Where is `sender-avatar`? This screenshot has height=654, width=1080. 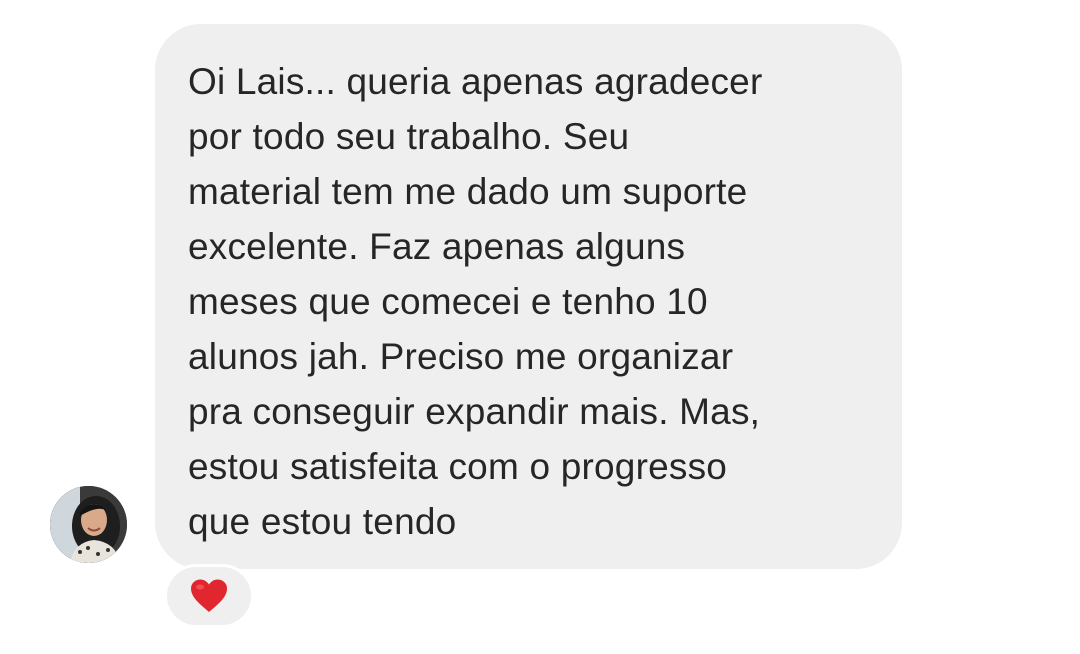
sender-avatar is located at coordinates (88, 524).